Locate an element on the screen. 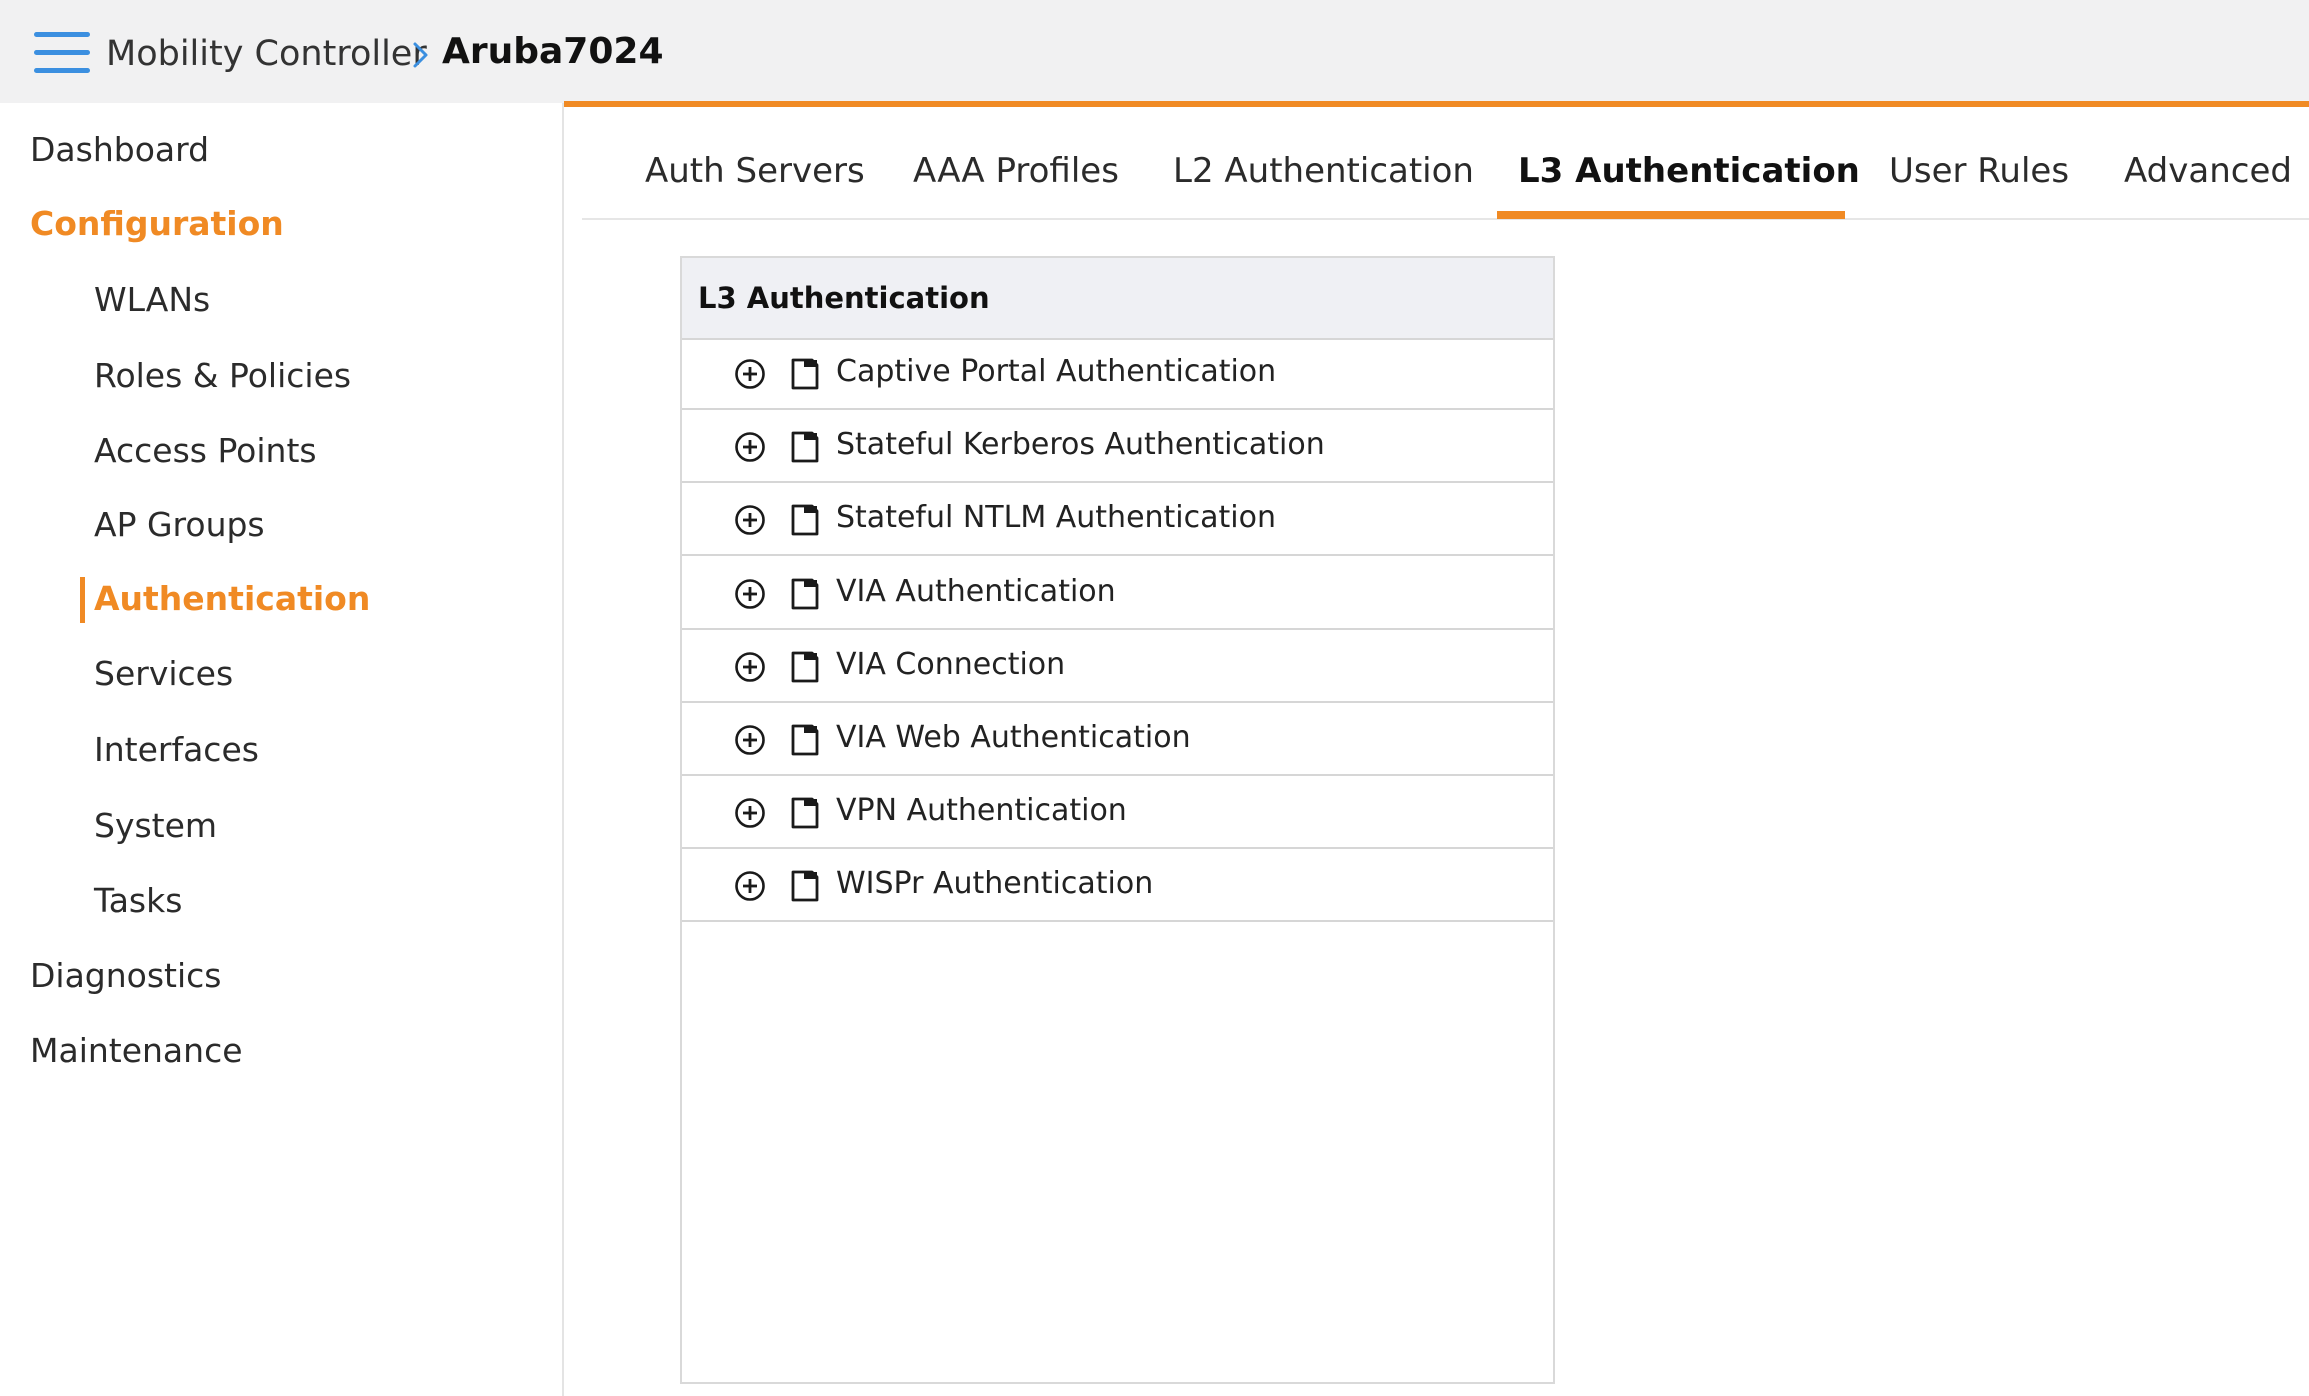 Image resolution: width=2309 pixels, height=1396 pixels. tabs-divider is located at coordinates (1445, 219).